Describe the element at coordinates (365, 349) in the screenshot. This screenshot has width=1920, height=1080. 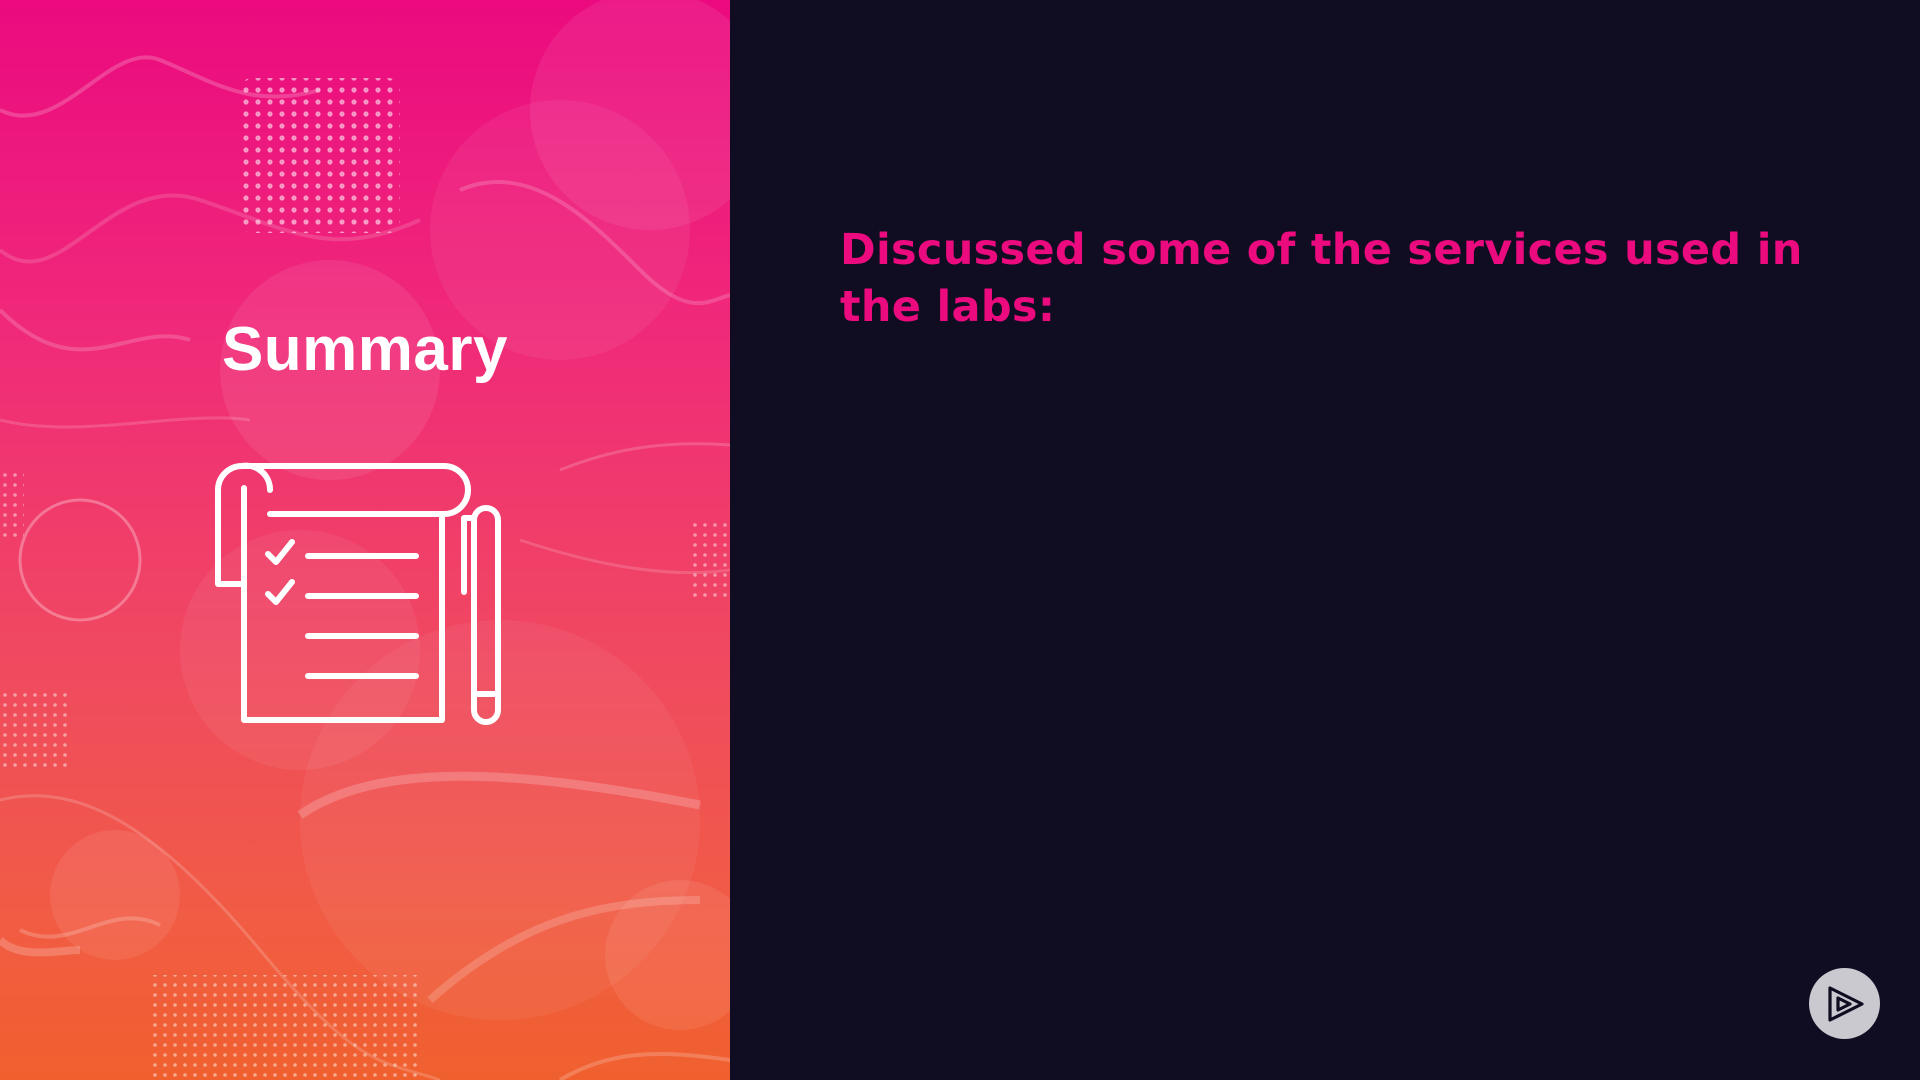
I see `section-title: Summary` at that location.